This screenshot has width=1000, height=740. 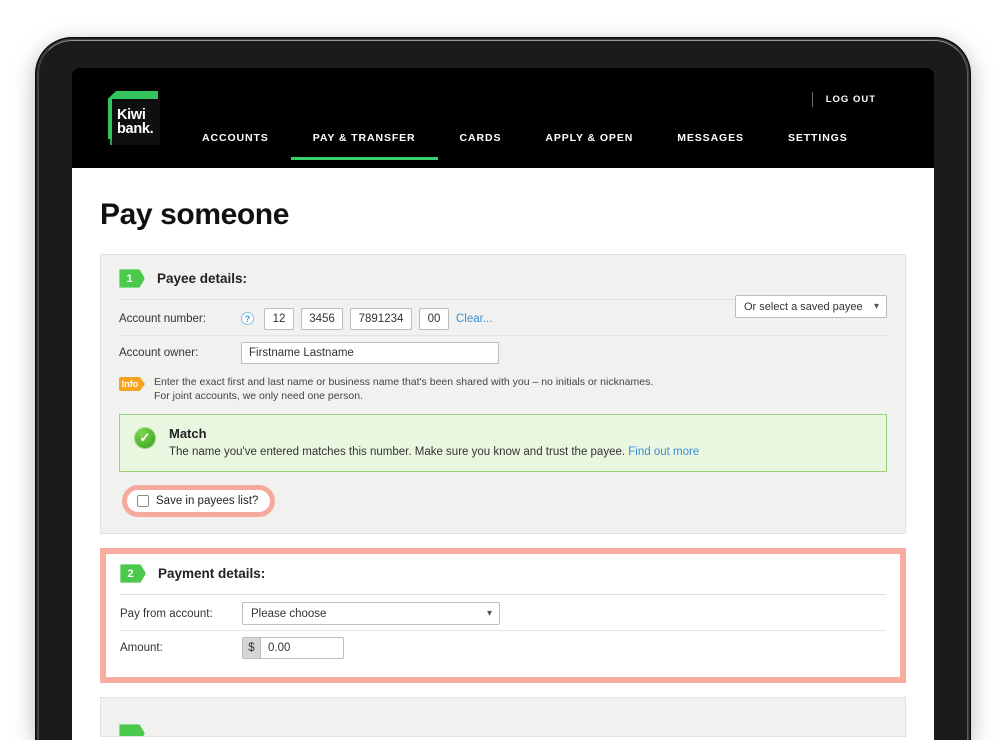 I want to click on next-section-panel, so click(x=503, y=717).